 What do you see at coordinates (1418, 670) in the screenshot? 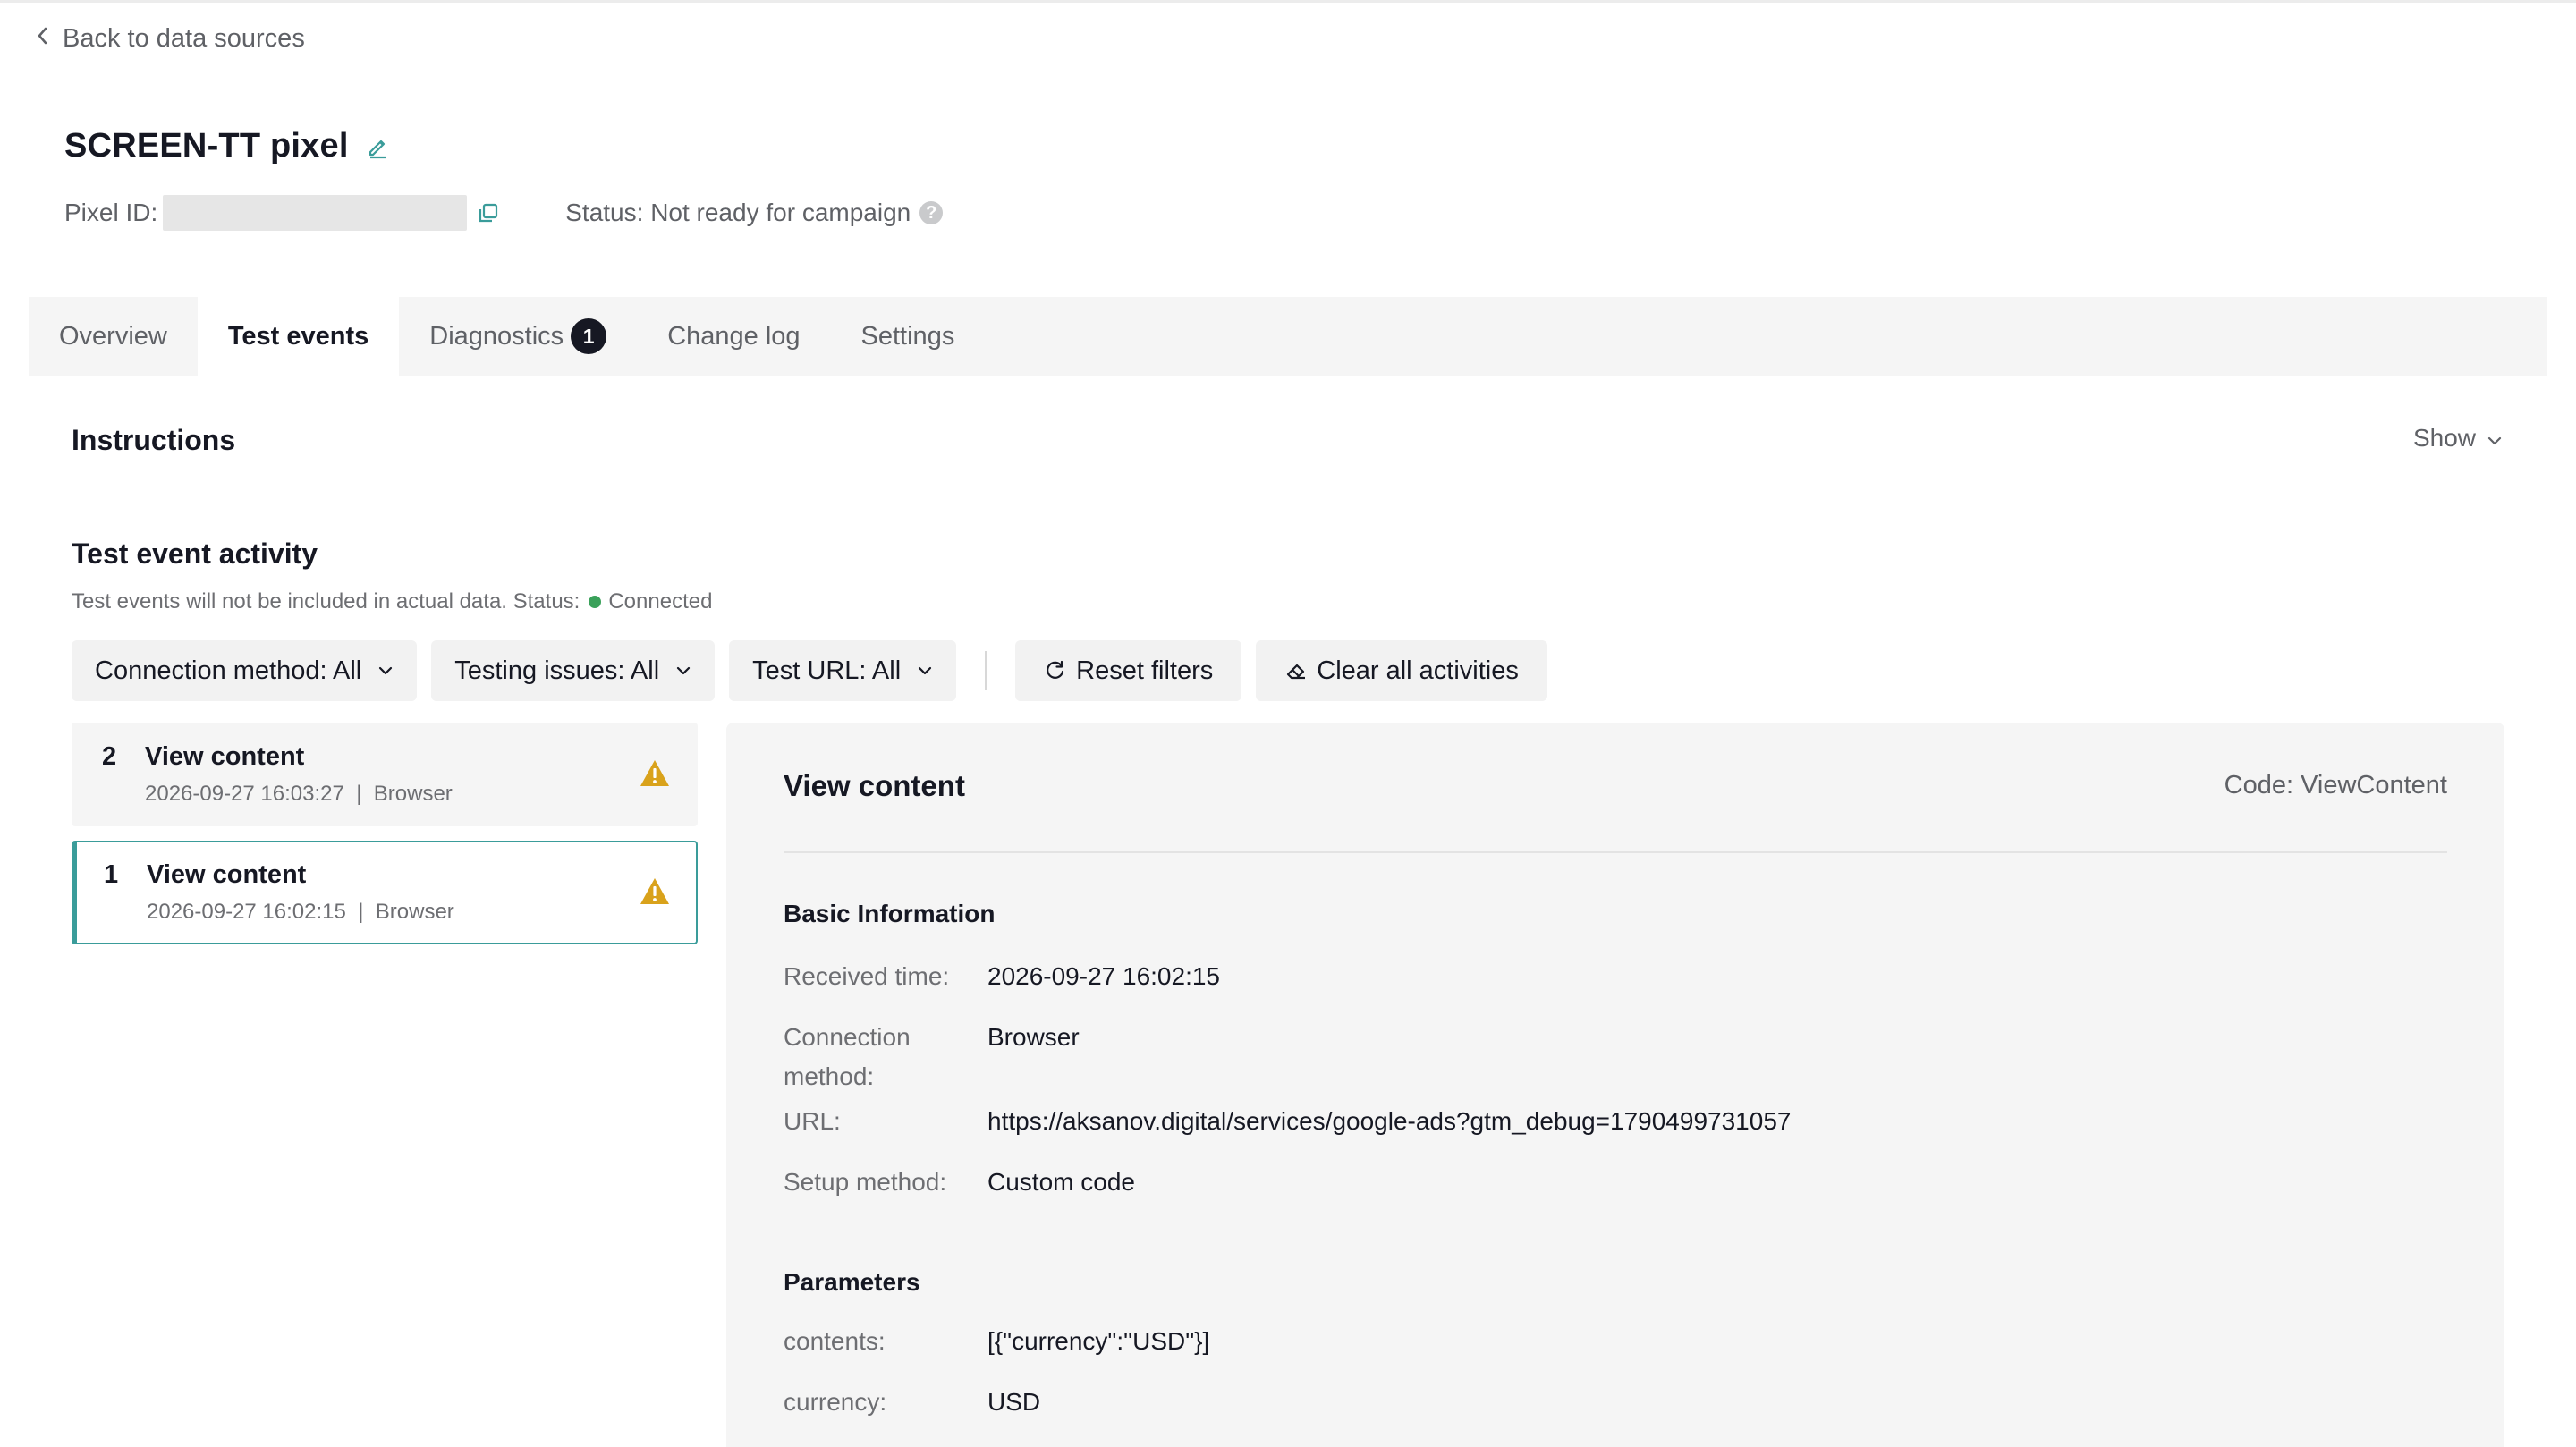
I see `clear-all-activities-label: Clear all activities` at bounding box center [1418, 670].